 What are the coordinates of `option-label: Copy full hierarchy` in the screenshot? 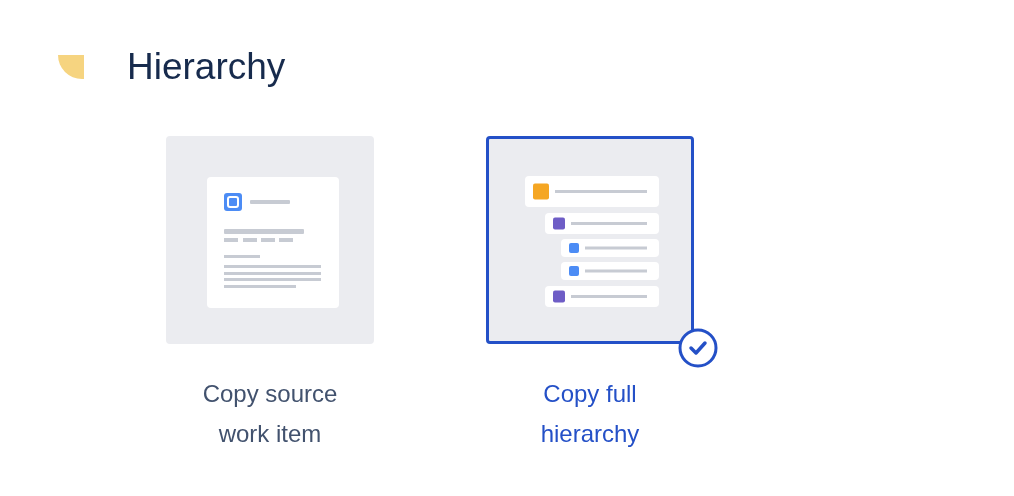 It's located at (590, 414).